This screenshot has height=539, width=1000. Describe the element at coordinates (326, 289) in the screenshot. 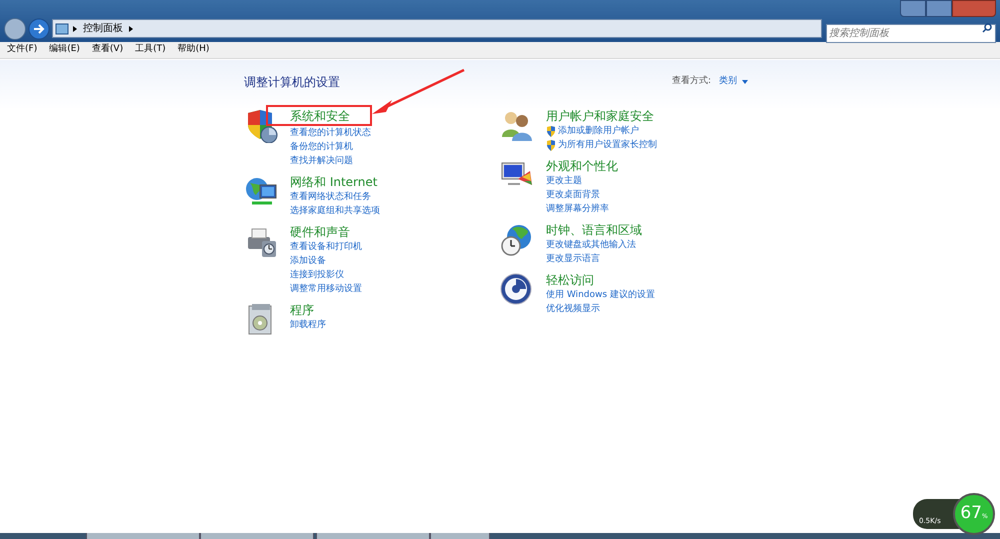

I see `task-link: 调整常用移动设置` at that location.